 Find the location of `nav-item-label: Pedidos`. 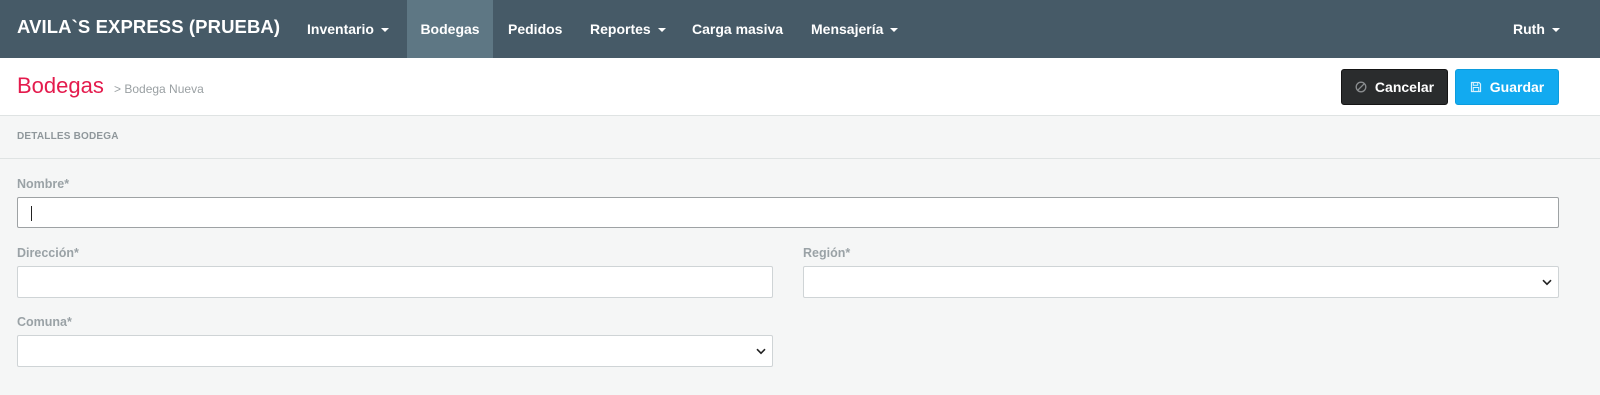

nav-item-label: Pedidos is located at coordinates (535, 29).